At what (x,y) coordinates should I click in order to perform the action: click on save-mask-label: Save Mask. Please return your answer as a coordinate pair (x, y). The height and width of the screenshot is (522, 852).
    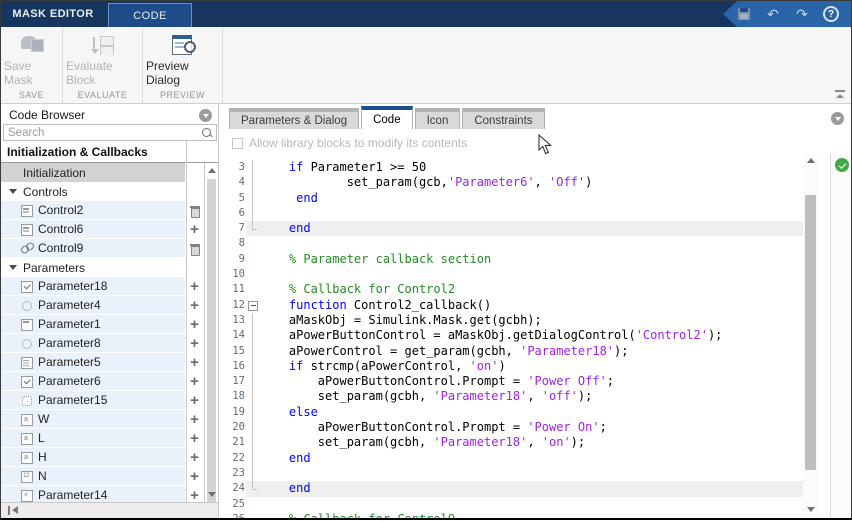
    Looking at the image, I should click on (18, 73).